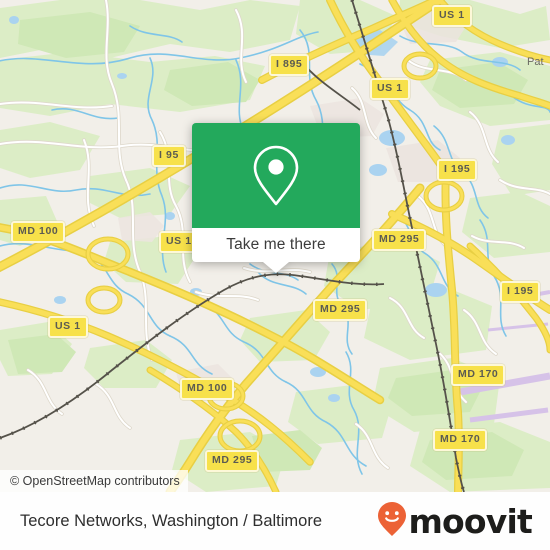 The height and width of the screenshot is (550, 550). I want to click on take-me-there-label: Take me there, so click(276, 244).